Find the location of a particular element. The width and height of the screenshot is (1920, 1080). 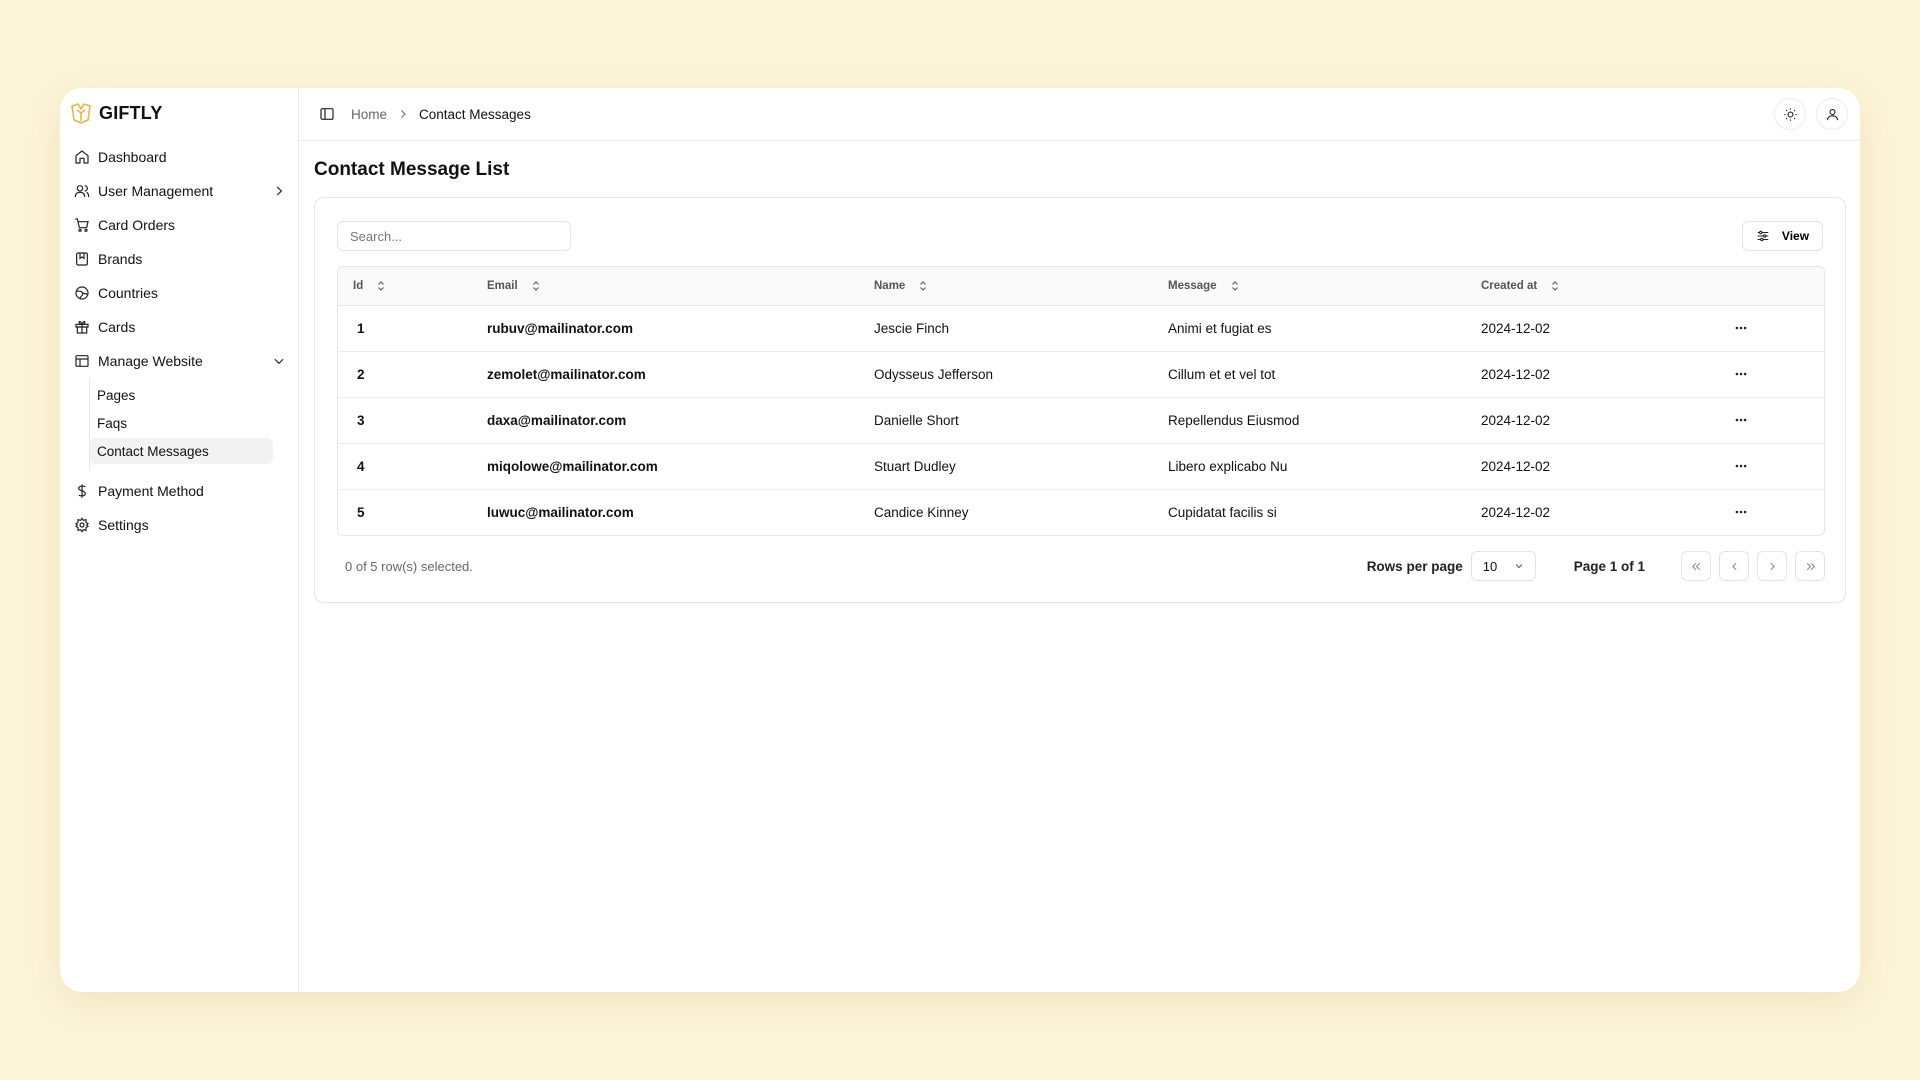

column-header-label: Email is located at coordinates (502, 285).